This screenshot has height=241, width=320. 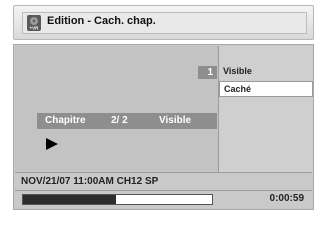 What do you see at coordinates (101, 21) in the screenshot?
I see `page-title: Edition - Cach. chap.` at bounding box center [101, 21].